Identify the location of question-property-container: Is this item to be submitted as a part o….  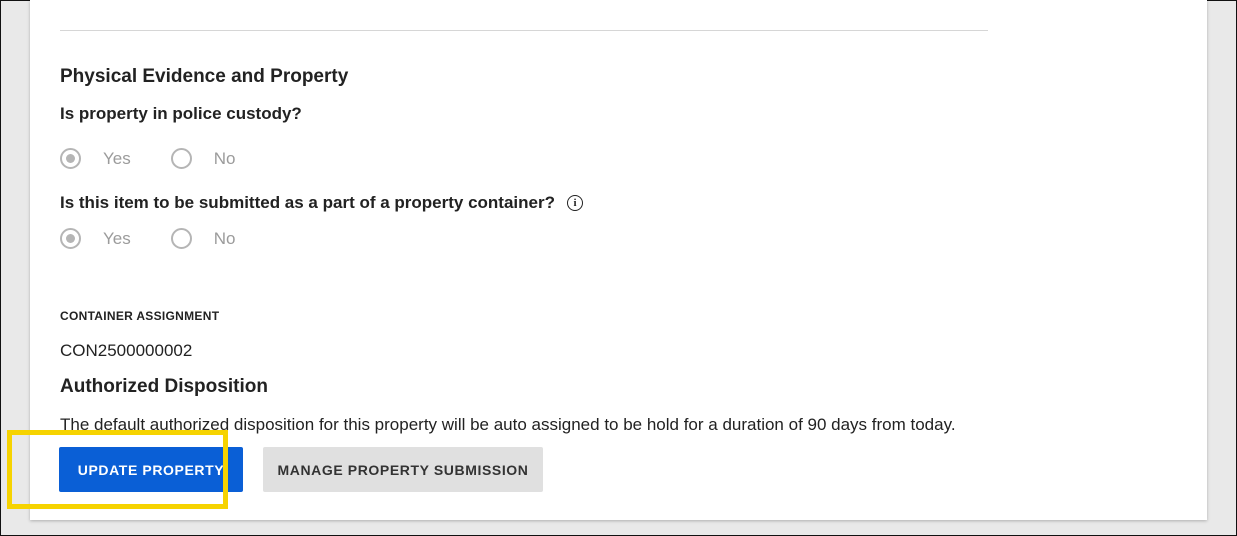
(321, 203).